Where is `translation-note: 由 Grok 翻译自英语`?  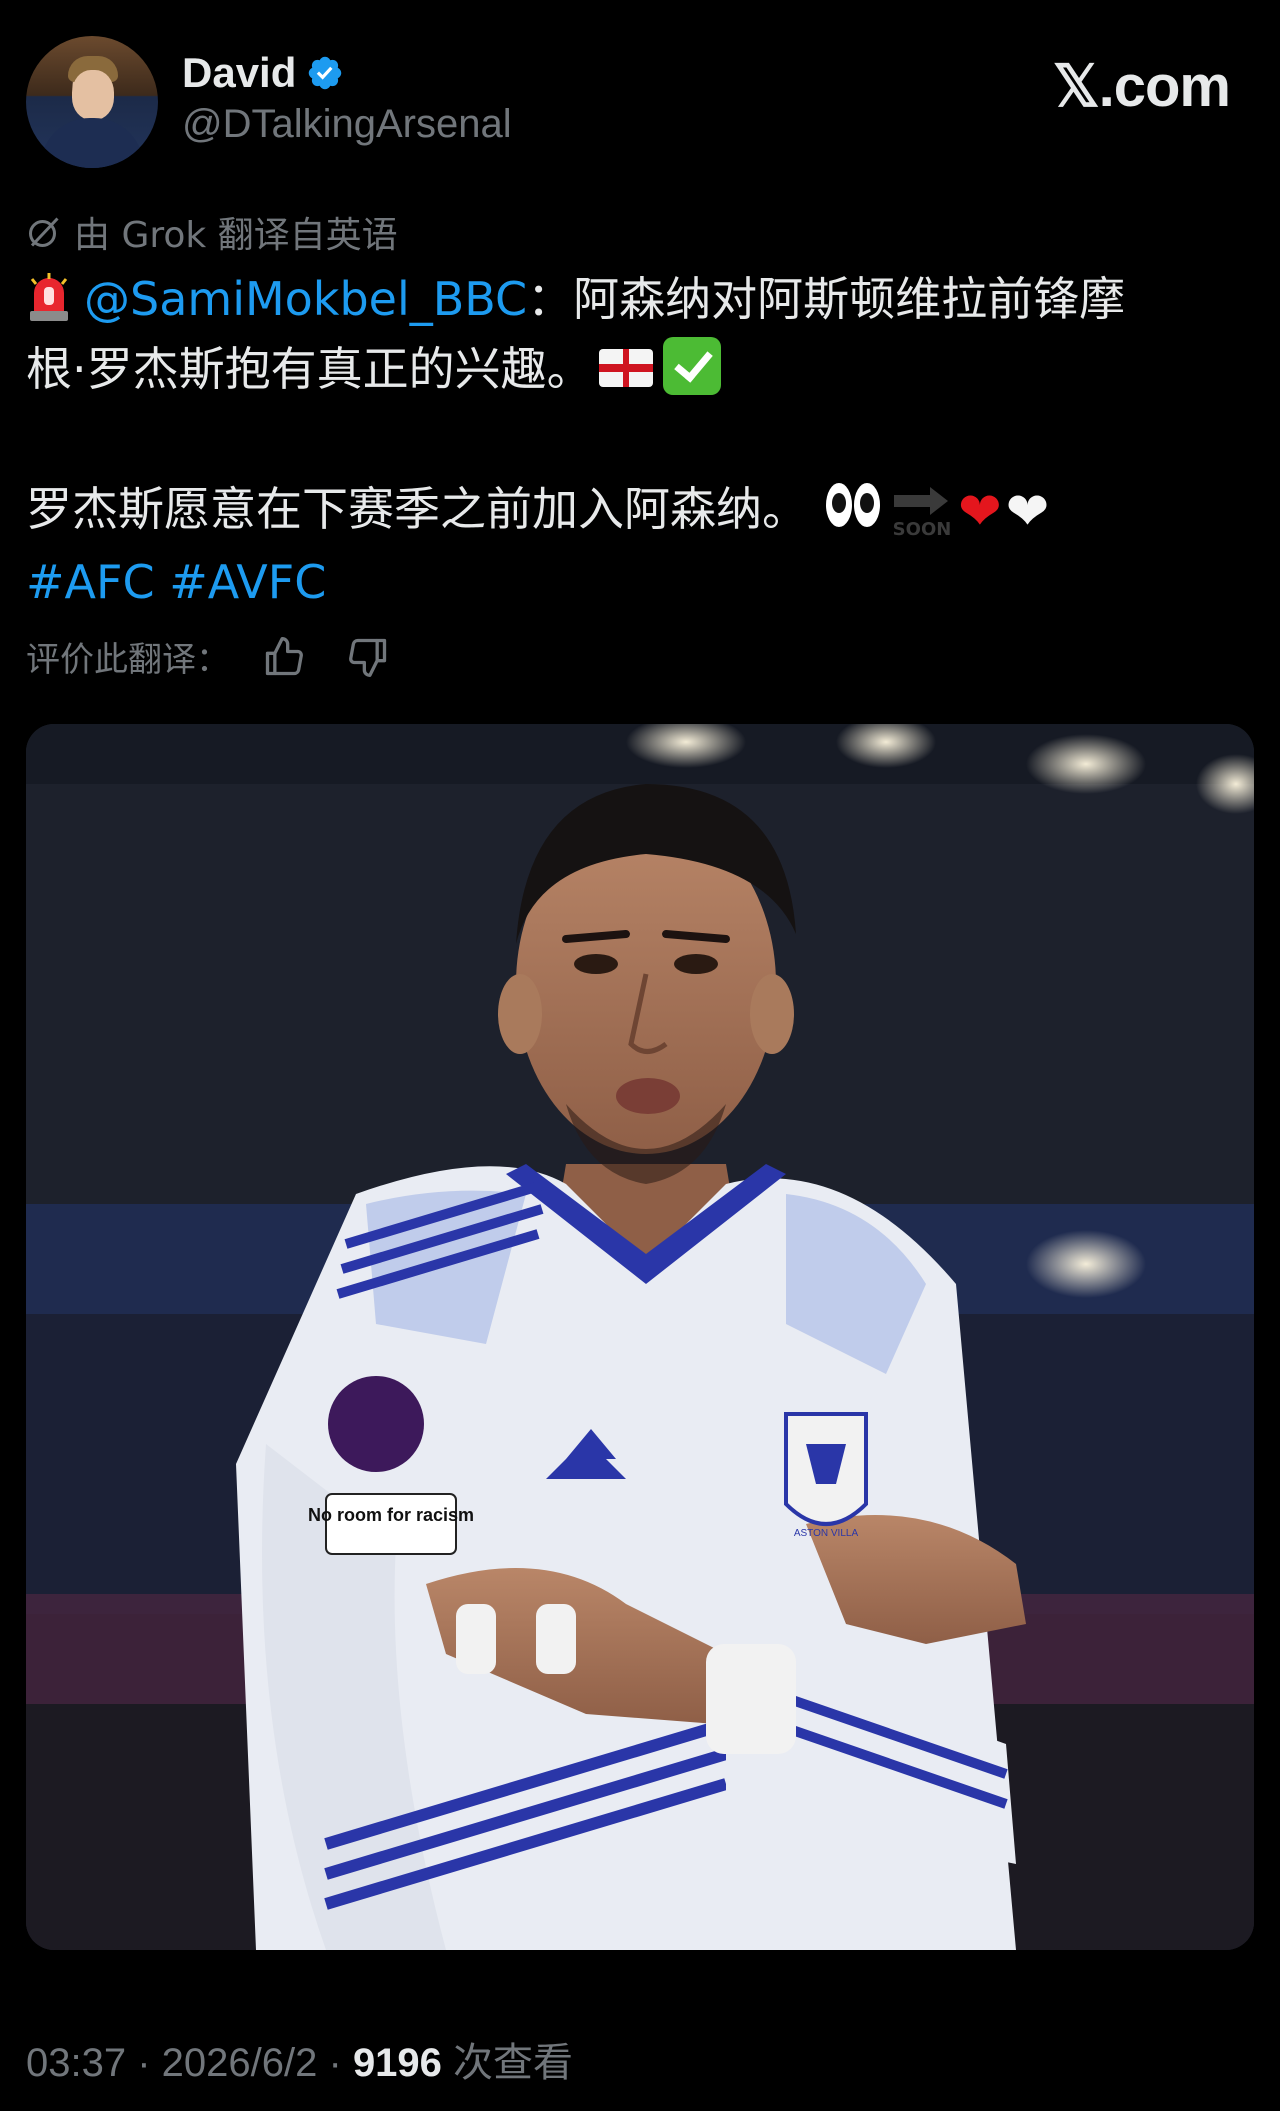
translation-note: 由 Grok 翻译自英语 is located at coordinates (212, 232).